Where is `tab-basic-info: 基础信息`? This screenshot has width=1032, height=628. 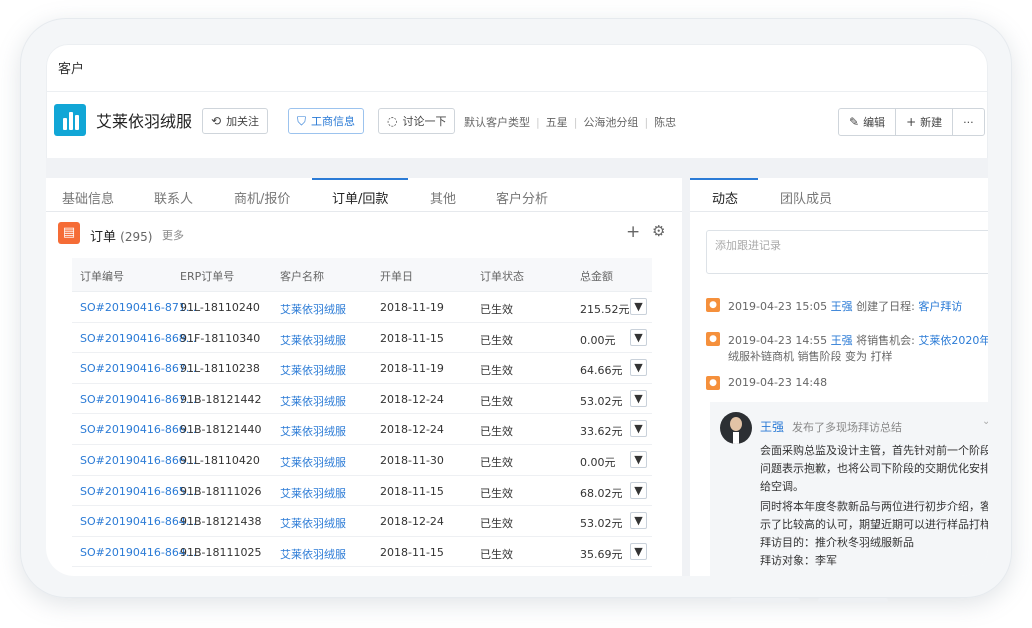
tab-basic-info: 基础信息 is located at coordinates (88, 197).